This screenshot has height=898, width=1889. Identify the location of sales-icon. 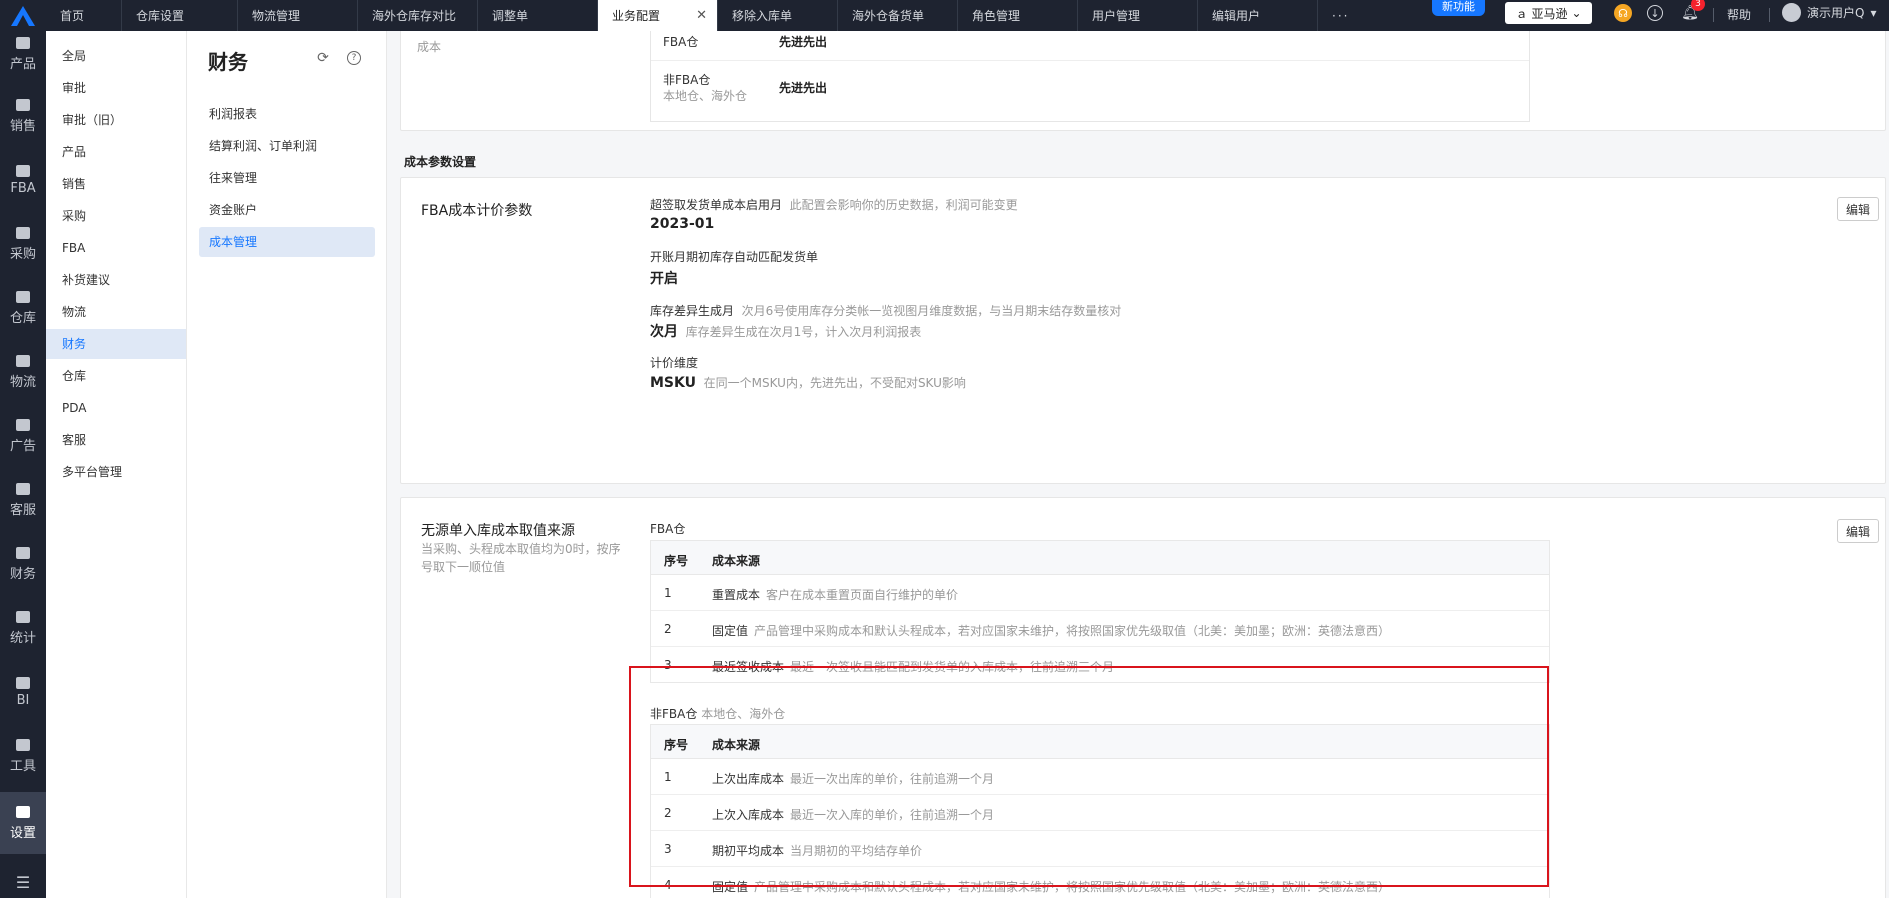
(23, 104).